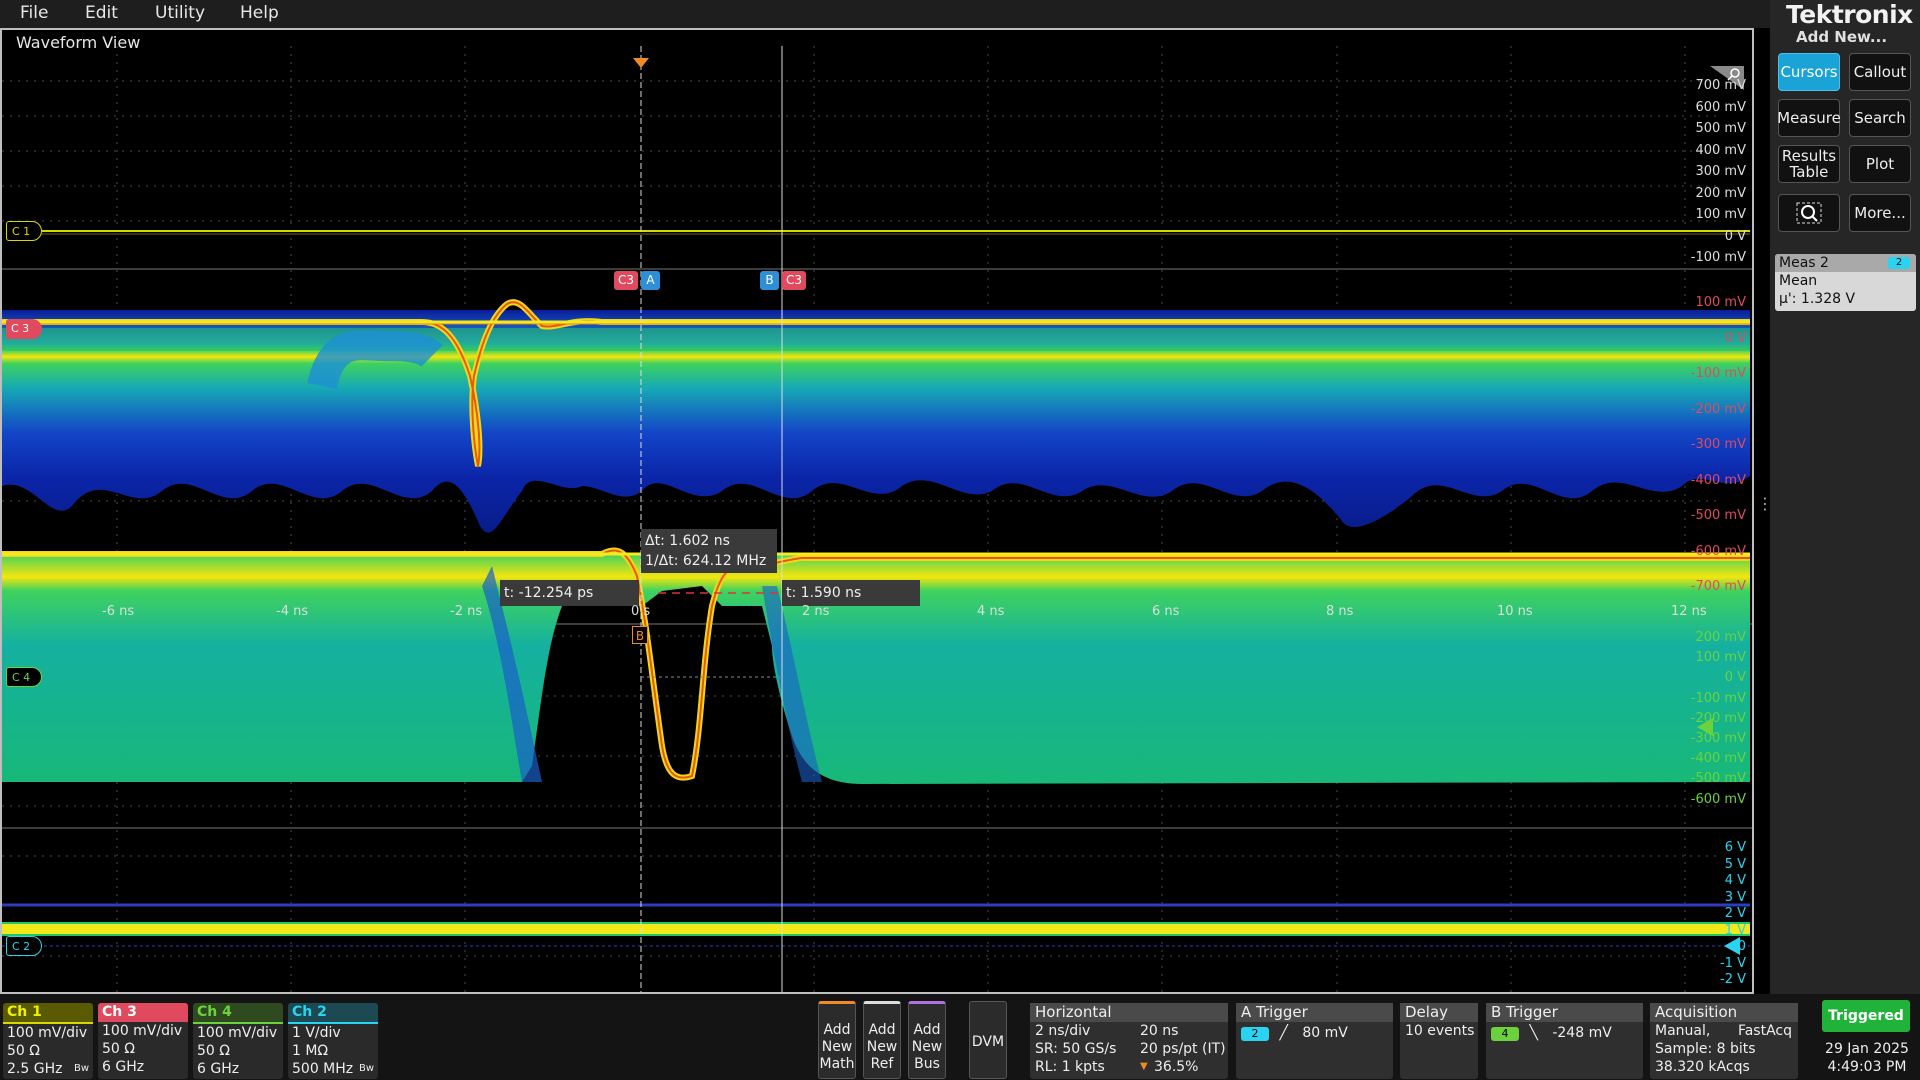 The height and width of the screenshot is (1080, 1920). I want to click on delay-panel: Delay 10 events, so click(1439, 1041).